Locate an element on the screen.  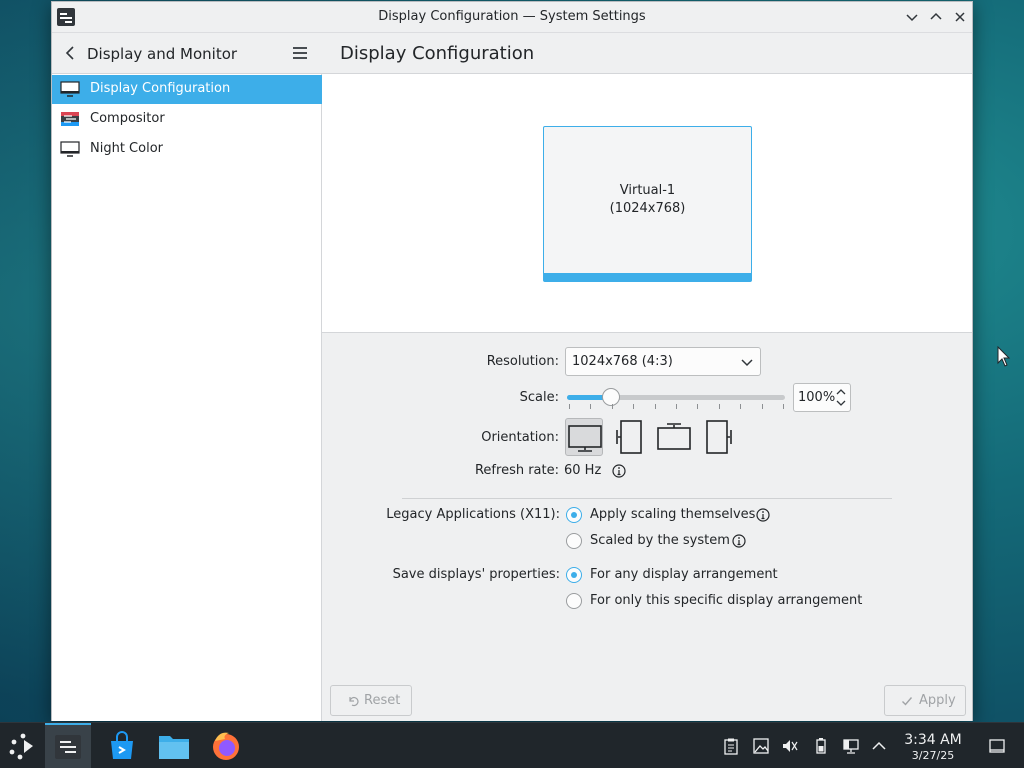
folder-icon is located at coordinates (174, 747).